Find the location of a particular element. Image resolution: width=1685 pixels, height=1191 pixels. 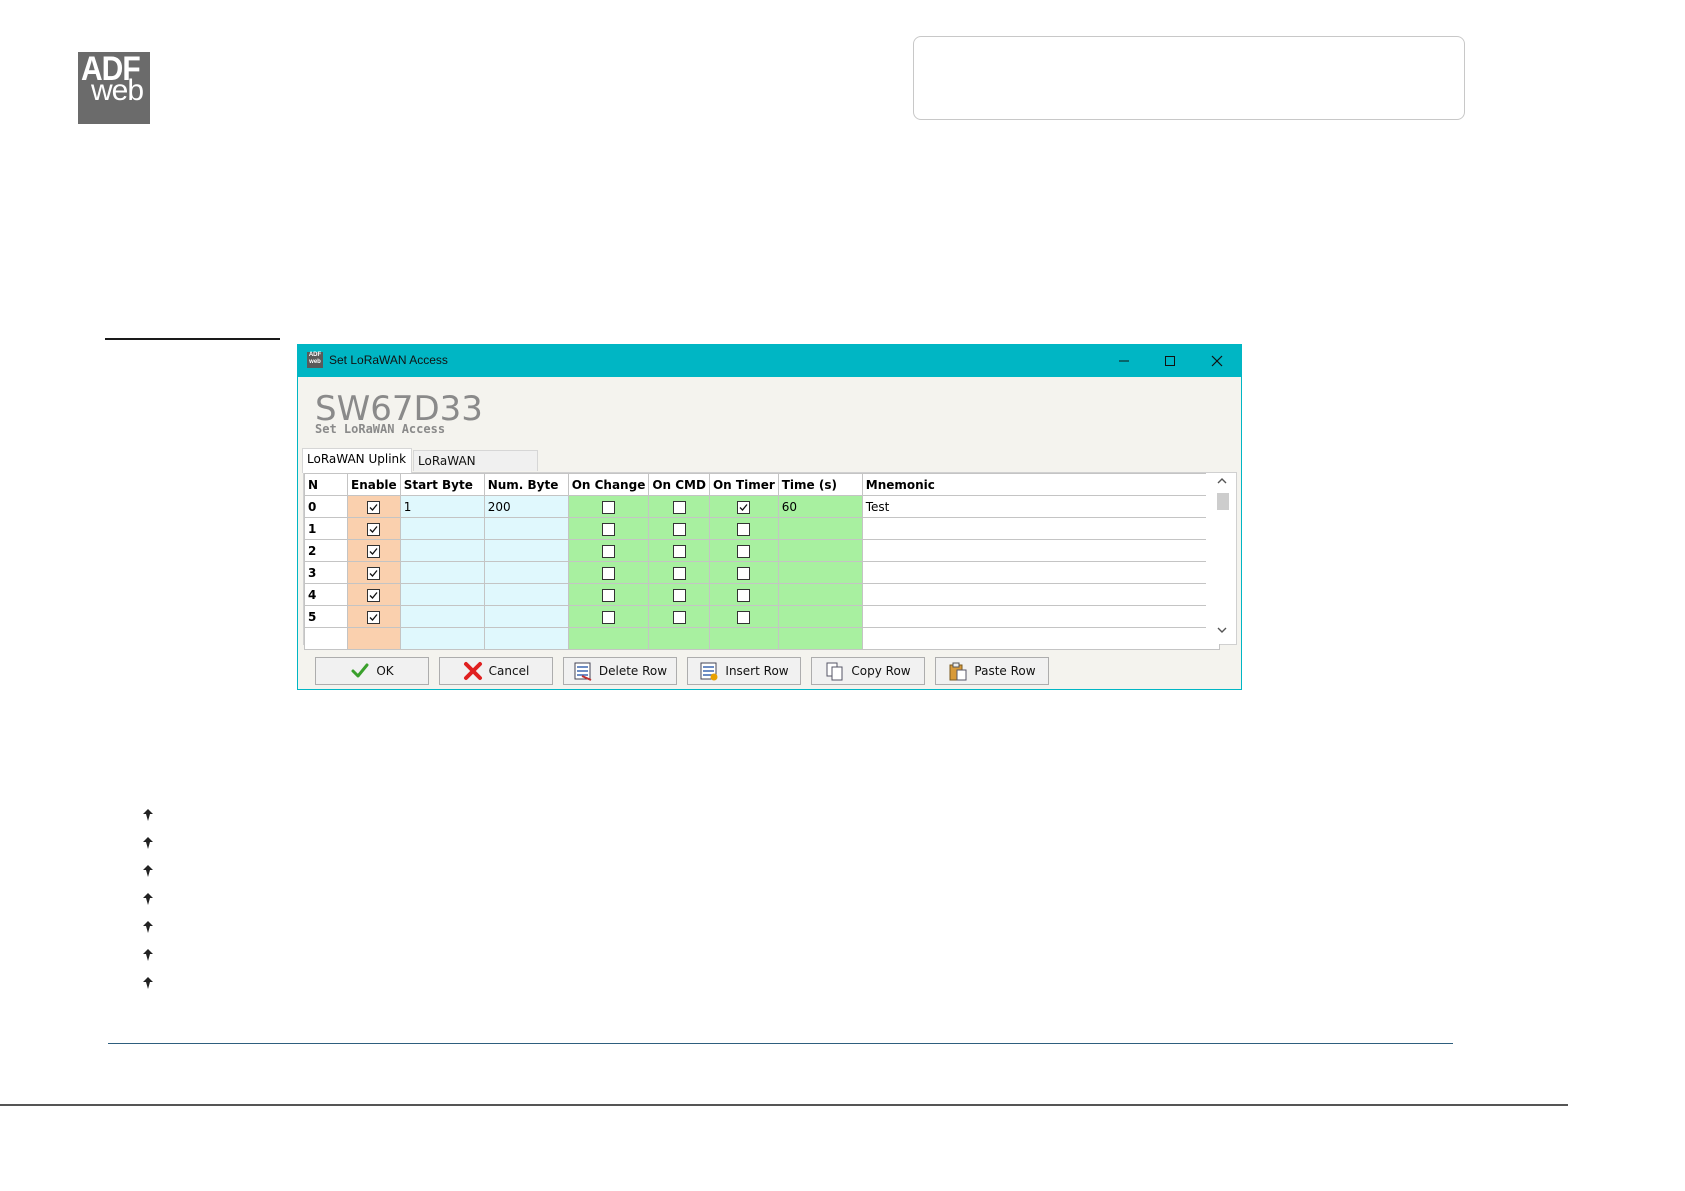

cancel-button: Cancel is located at coordinates (496, 671).